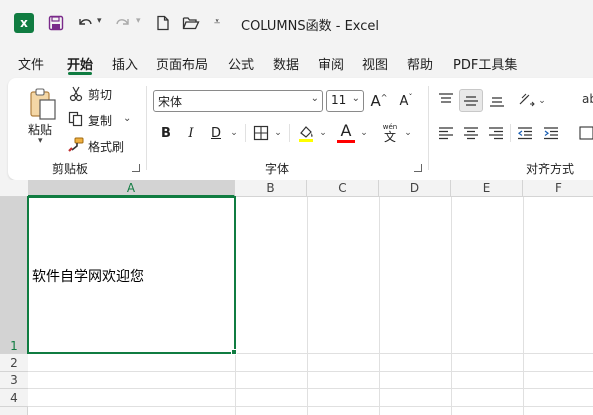 The image size is (593, 415). What do you see at coordinates (163, 23) in the screenshot?
I see `new-file-icon` at bounding box center [163, 23].